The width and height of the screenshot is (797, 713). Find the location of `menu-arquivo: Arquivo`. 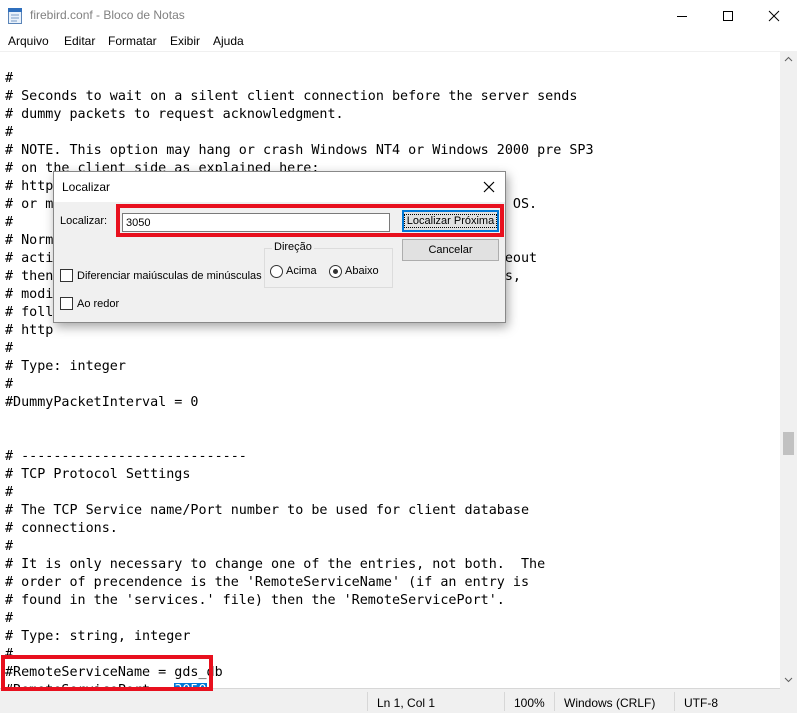

menu-arquivo: Arquivo is located at coordinates (28, 41).